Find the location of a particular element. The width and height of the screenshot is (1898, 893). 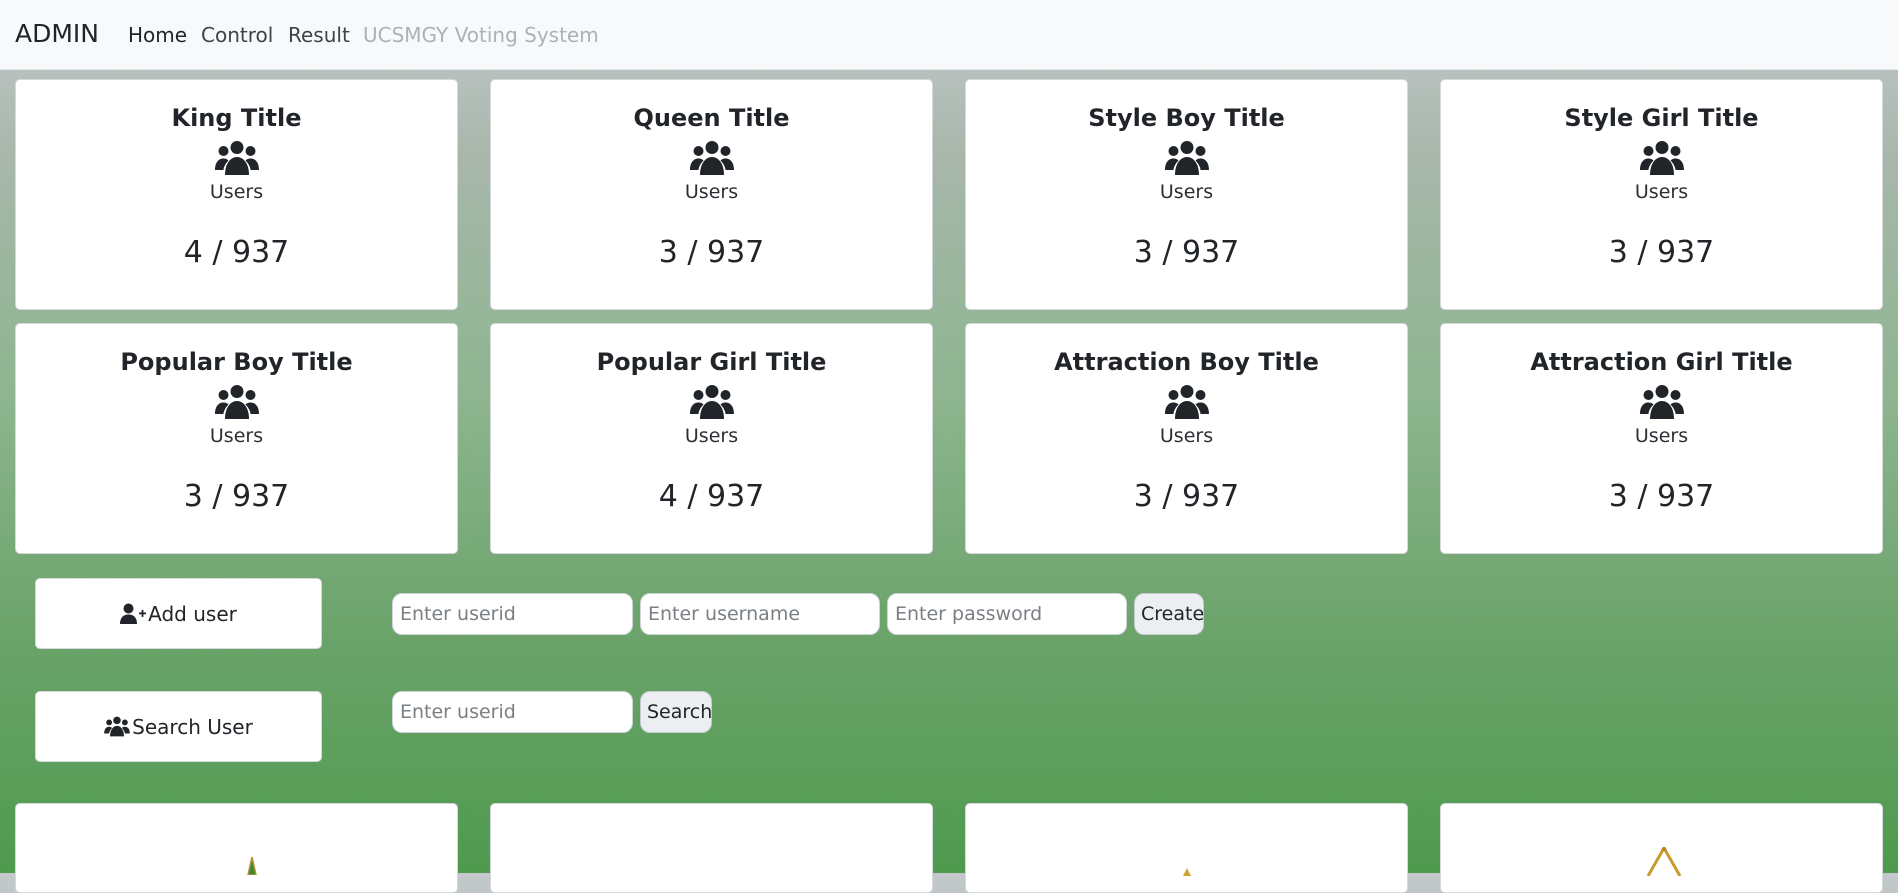

title-card-king: King Title Users 4 / 937 is located at coordinates (236, 194).